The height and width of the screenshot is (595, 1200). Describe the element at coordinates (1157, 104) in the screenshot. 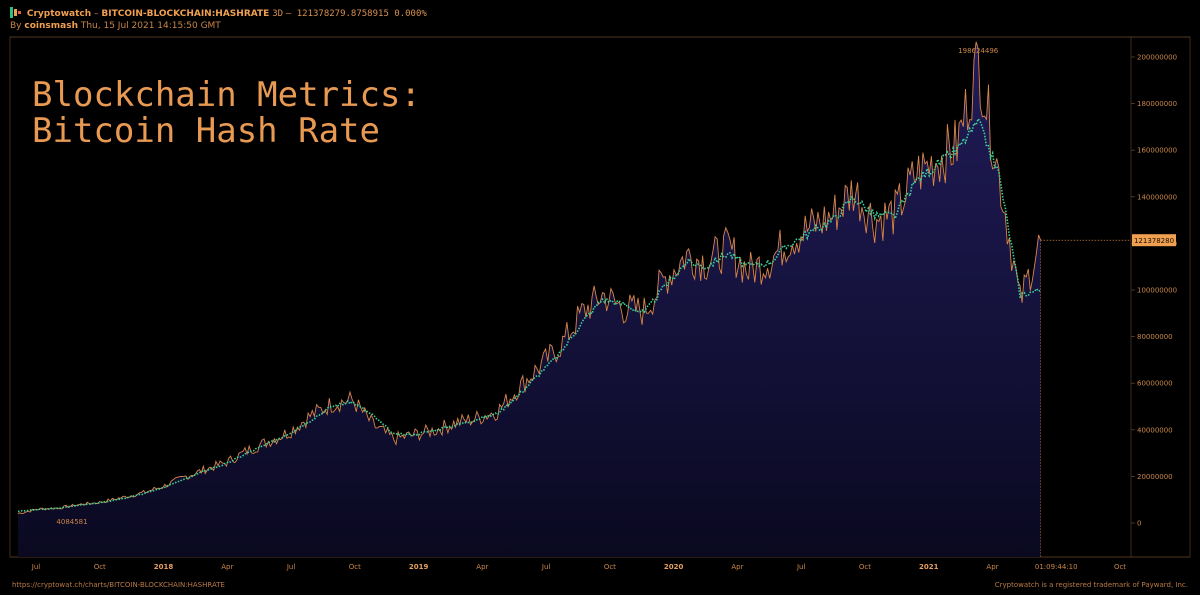

I see `y-tick-label: 180000000` at that location.